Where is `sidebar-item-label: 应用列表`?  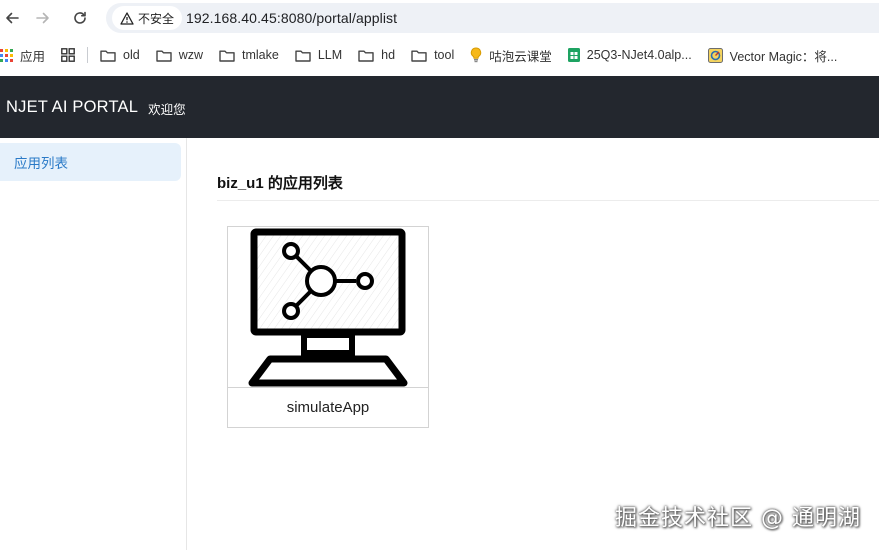
sidebar-item-label: 应用列表 is located at coordinates (41, 163).